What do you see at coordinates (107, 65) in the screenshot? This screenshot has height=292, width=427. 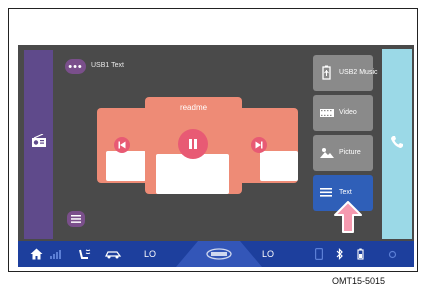 I see `source-label: USB1 Text` at bounding box center [107, 65].